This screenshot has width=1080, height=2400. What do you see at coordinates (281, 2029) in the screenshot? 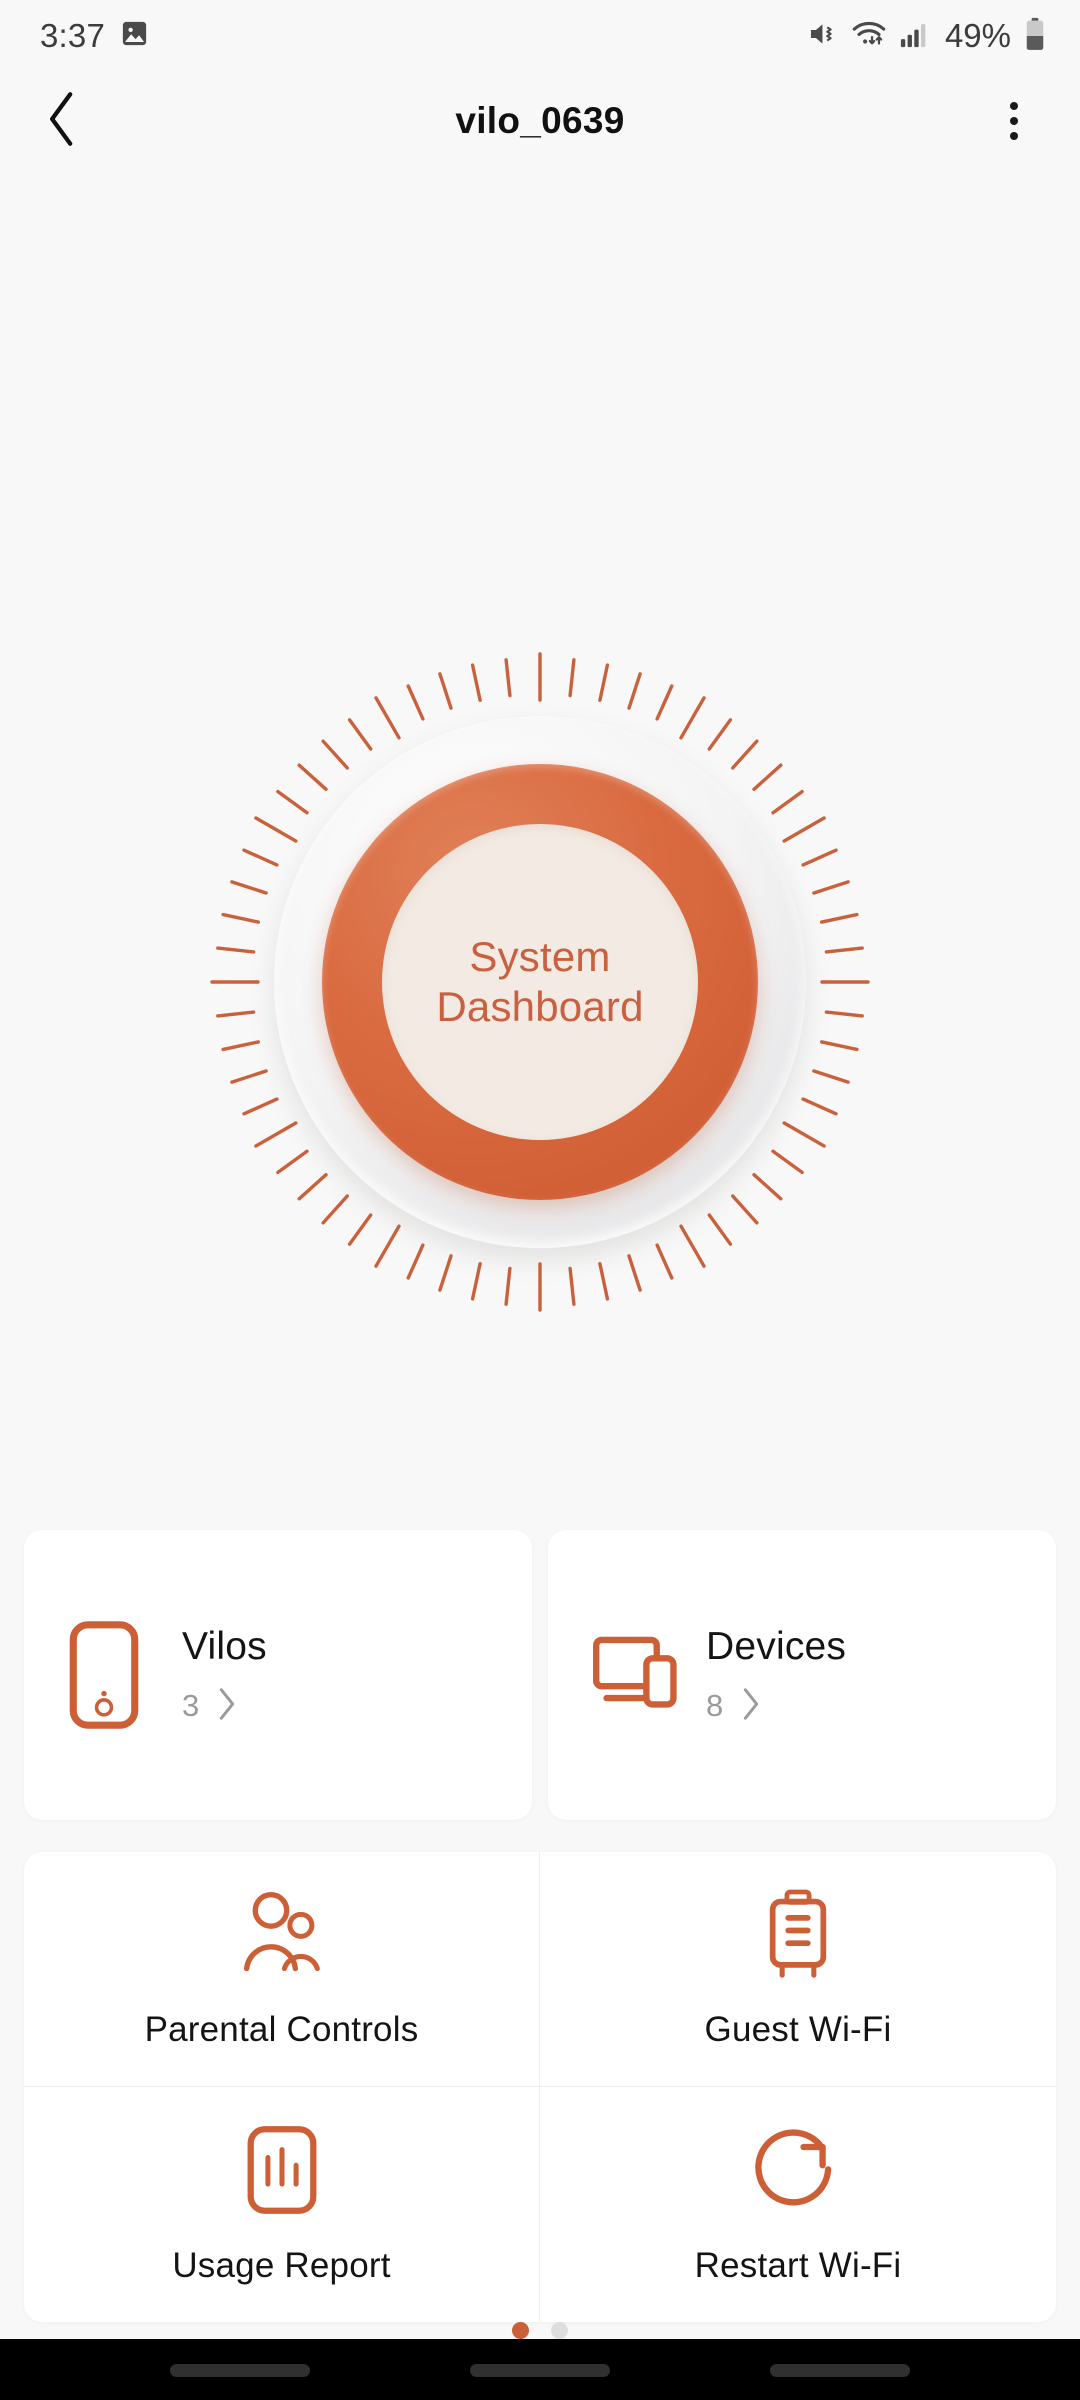
I see `quick-action-label: Parental Controls` at bounding box center [281, 2029].